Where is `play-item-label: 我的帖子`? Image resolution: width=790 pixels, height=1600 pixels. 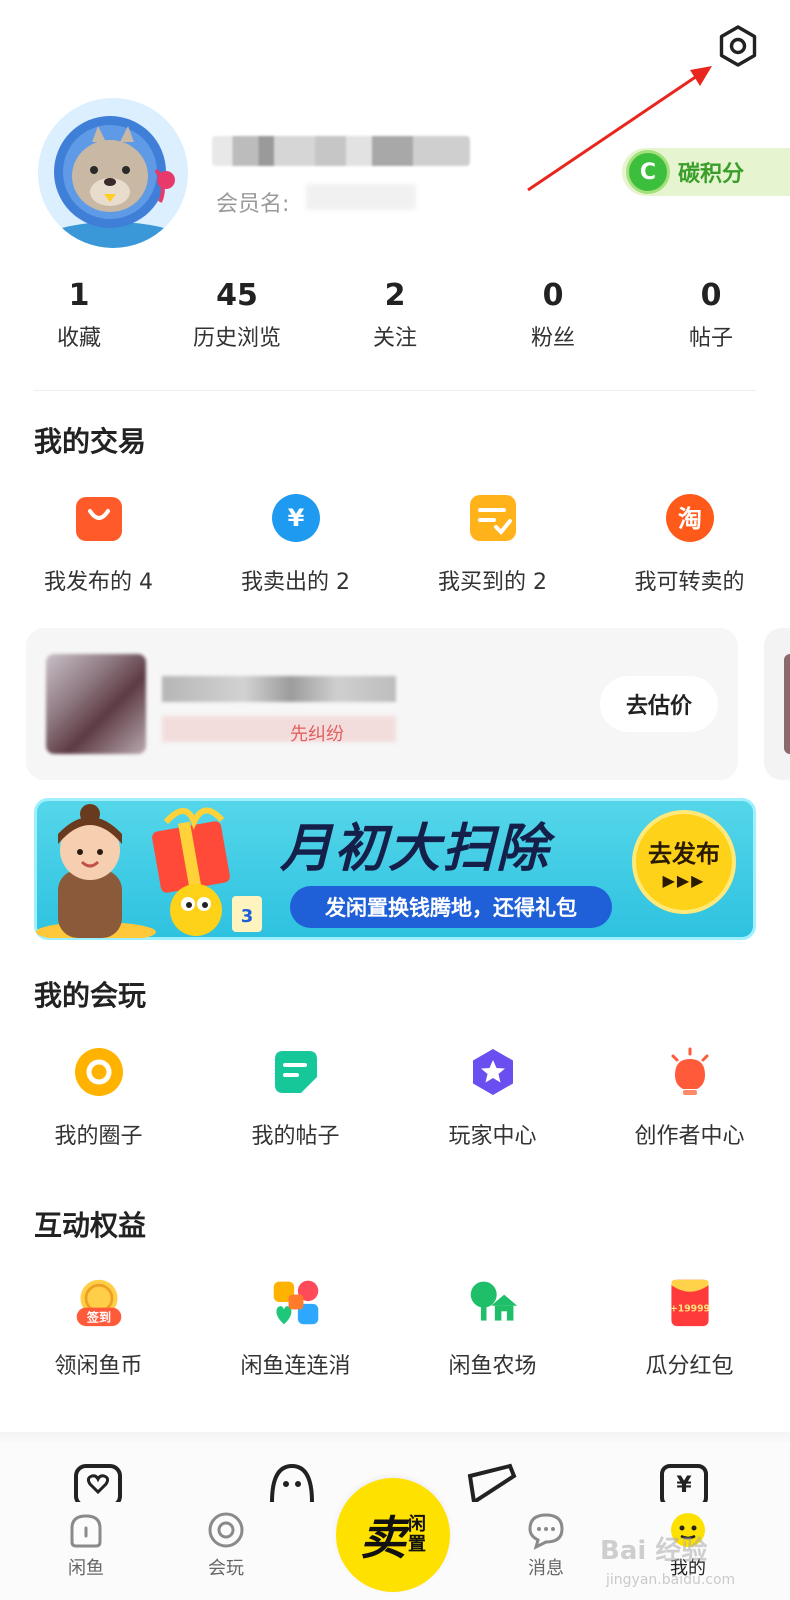
play-item-label: 我的帖子 is located at coordinates (295, 1136).